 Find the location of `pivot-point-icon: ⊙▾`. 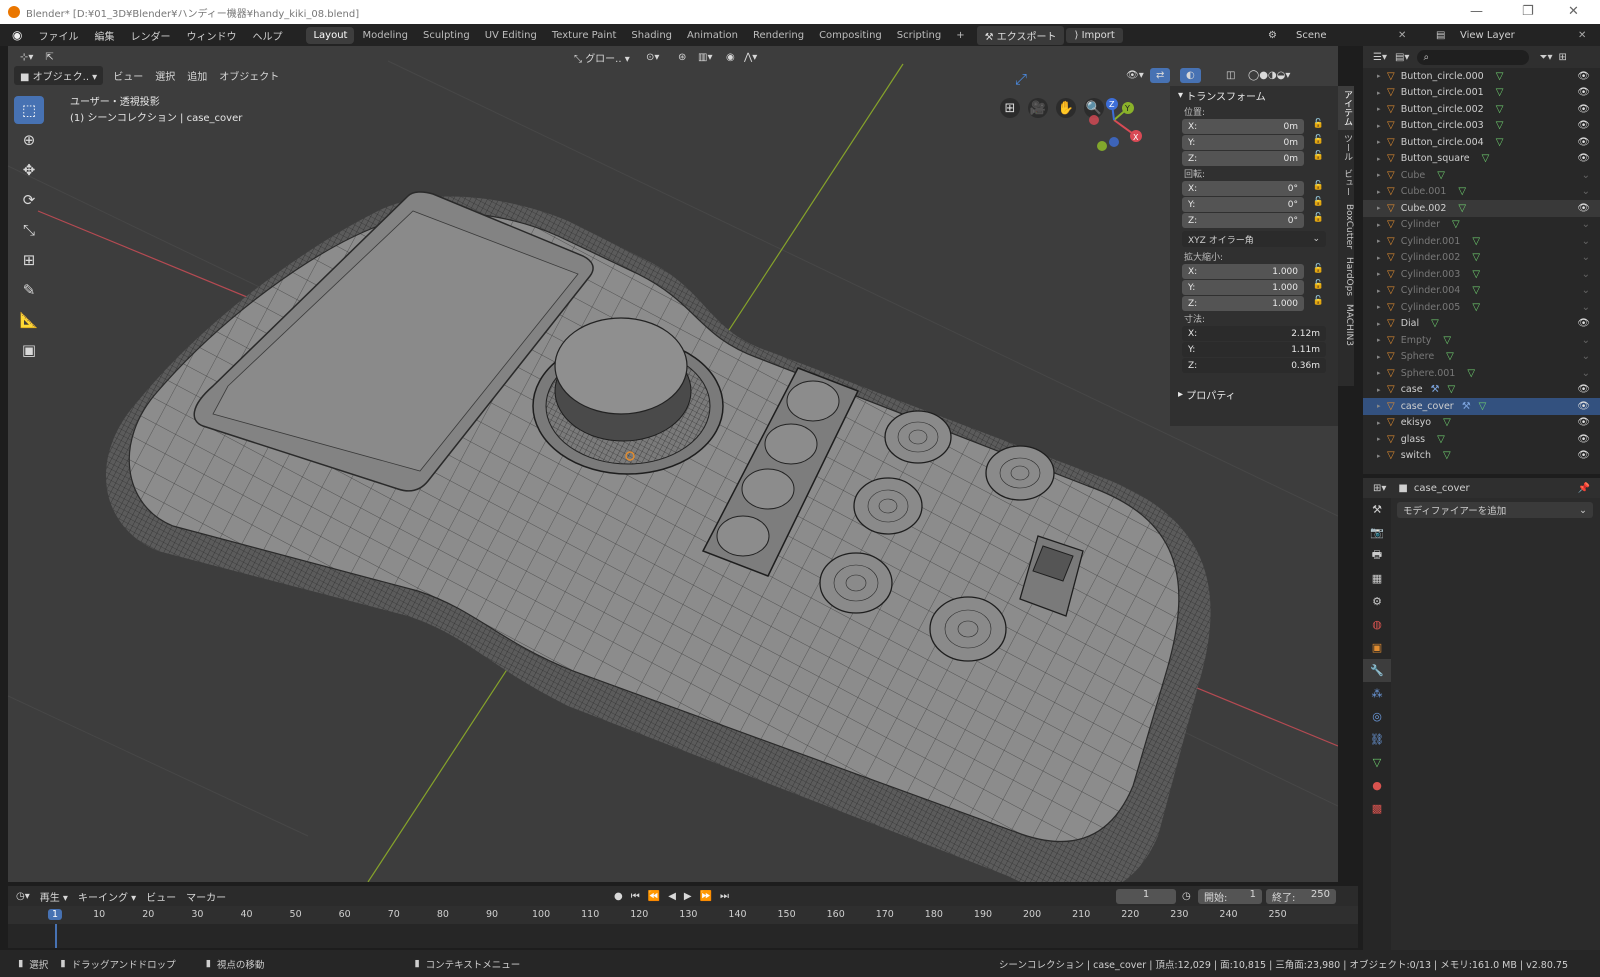

pivot-point-icon: ⊙▾ is located at coordinates (652, 57).